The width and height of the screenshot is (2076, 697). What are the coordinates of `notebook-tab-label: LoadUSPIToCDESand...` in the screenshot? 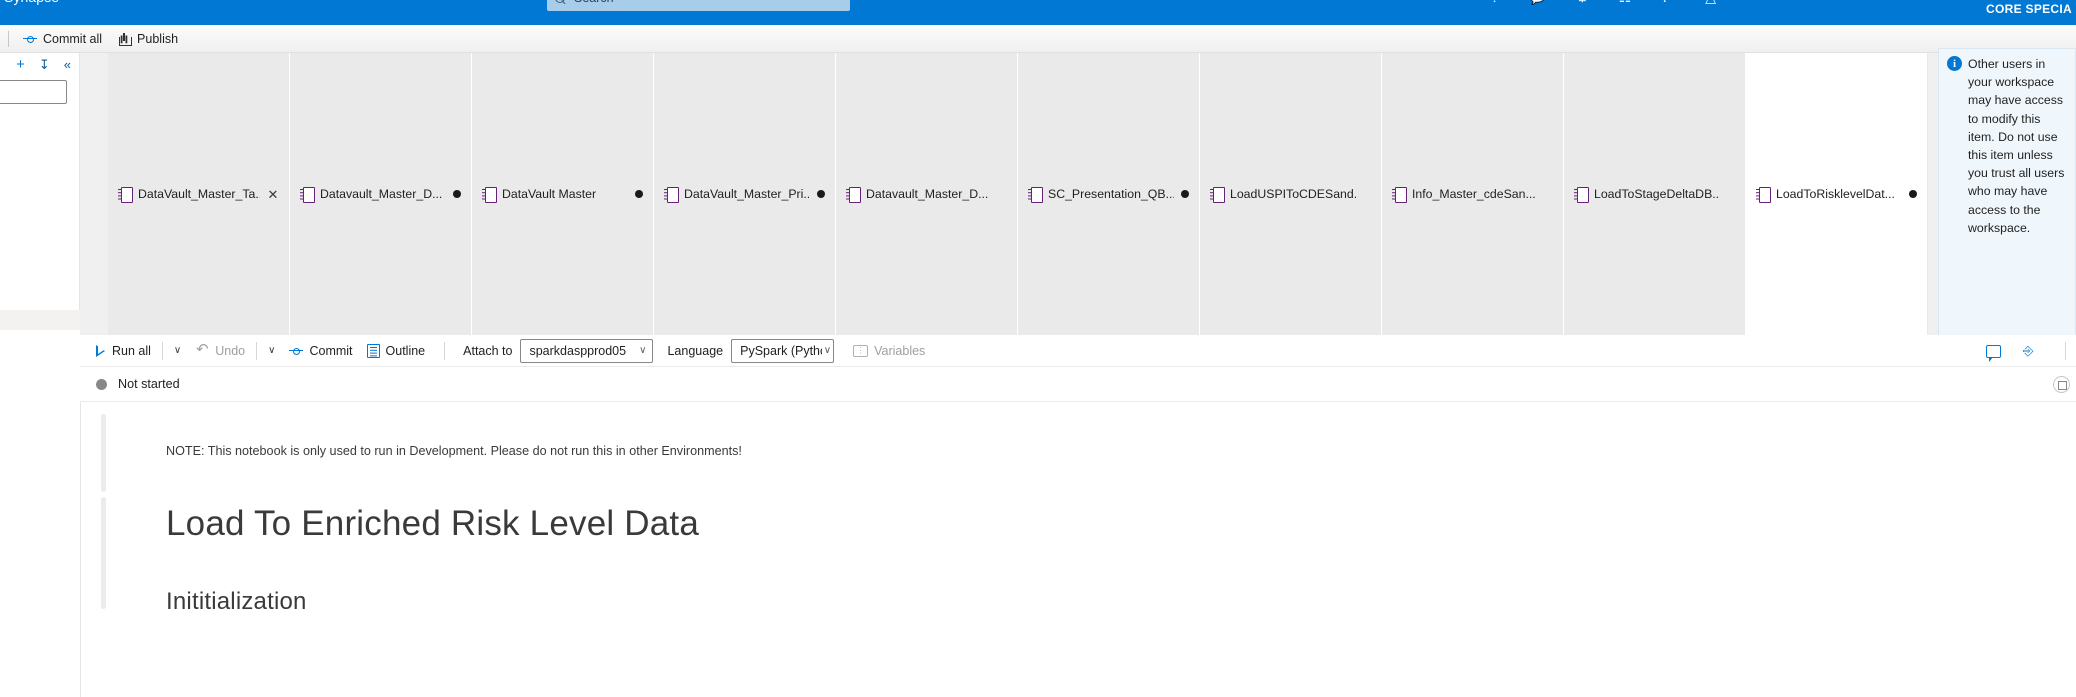 It's located at (1293, 194).